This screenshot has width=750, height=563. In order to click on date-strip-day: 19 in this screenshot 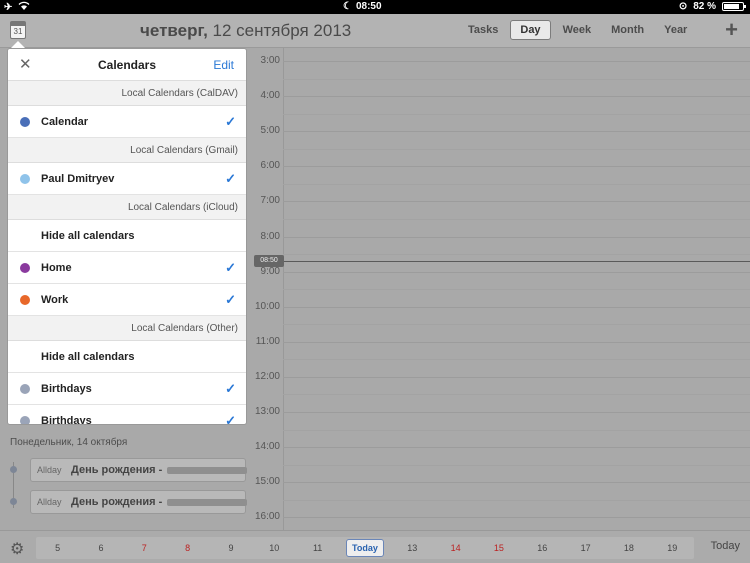, I will do `click(672, 548)`.